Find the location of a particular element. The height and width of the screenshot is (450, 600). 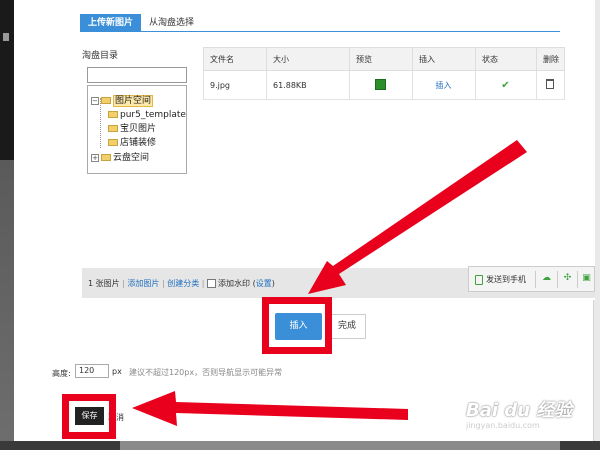

red-arrow-to-save is located at coordinates (270, 408).